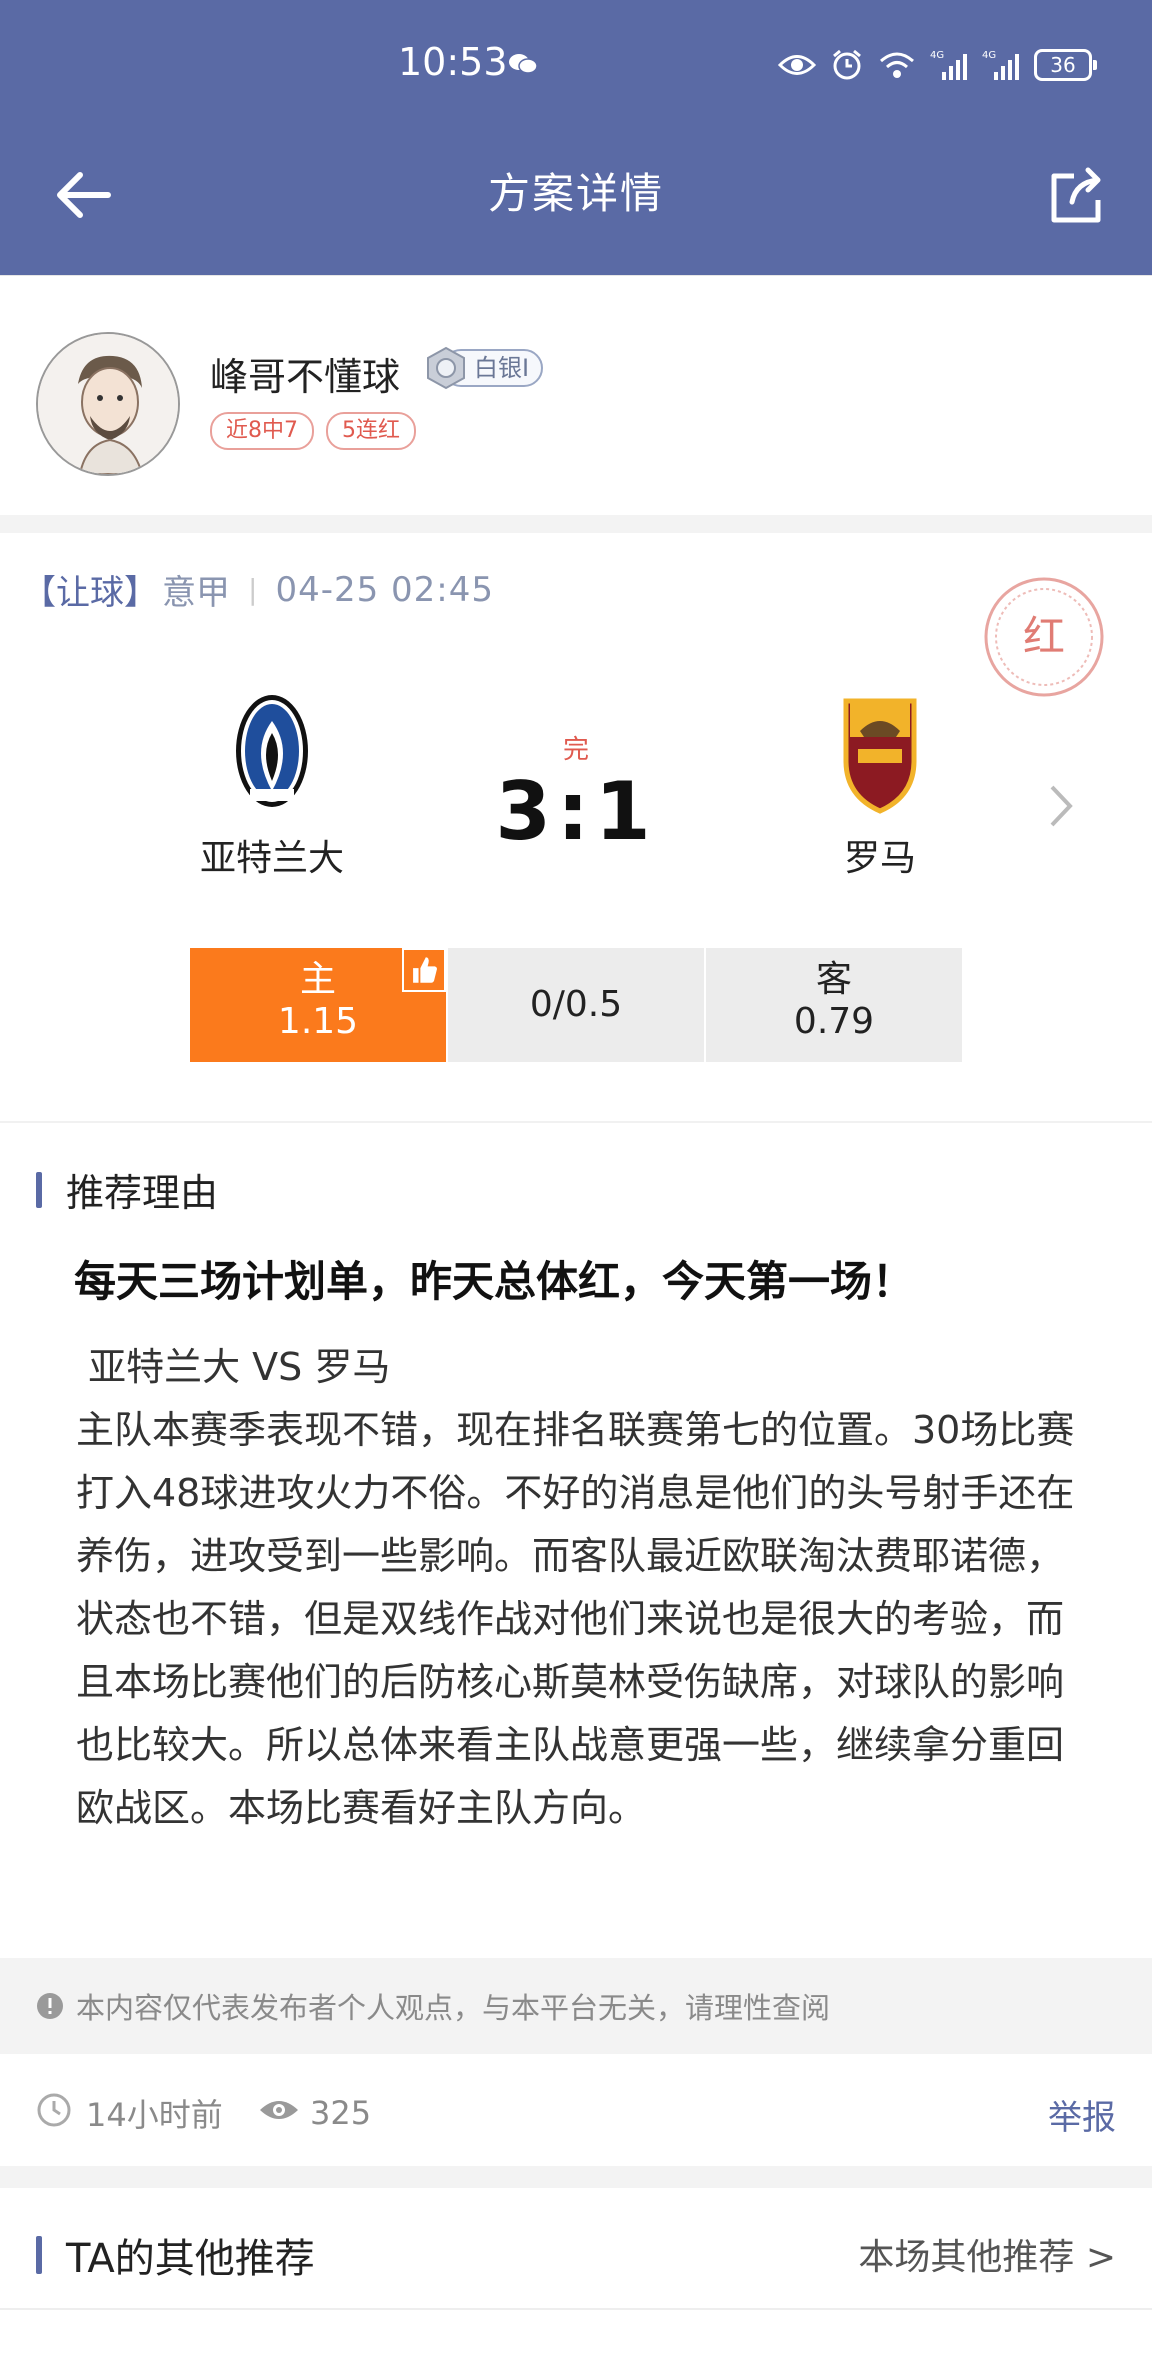 Image resolution: width=1152 pixels, height=2376 pixels. Describe the element at coordinates (190, 2259) in the screenshot. I see `other-title-text: TA的其他推荐` at that location.